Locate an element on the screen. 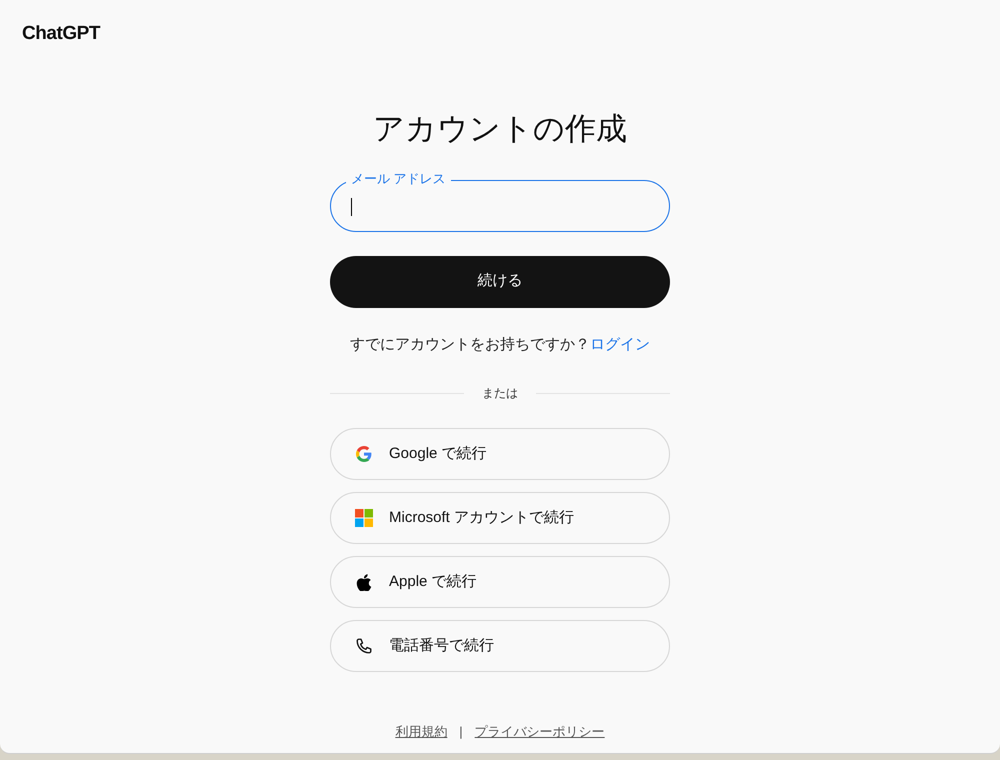  login-prompt: すでにアカウントをお持ちですか？ is located at coordinates (470, 344).